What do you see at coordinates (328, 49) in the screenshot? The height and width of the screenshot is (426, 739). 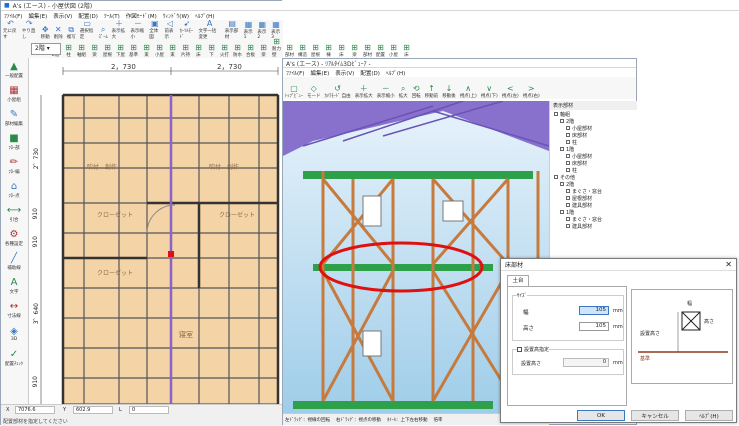 I see `toolbar2-button: ⊞ 棟` at bounding box center [328, 49].